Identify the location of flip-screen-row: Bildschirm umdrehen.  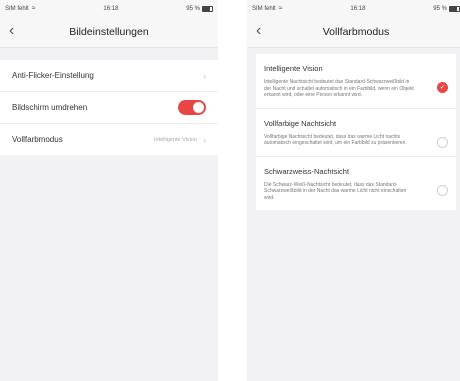
(109, 108).